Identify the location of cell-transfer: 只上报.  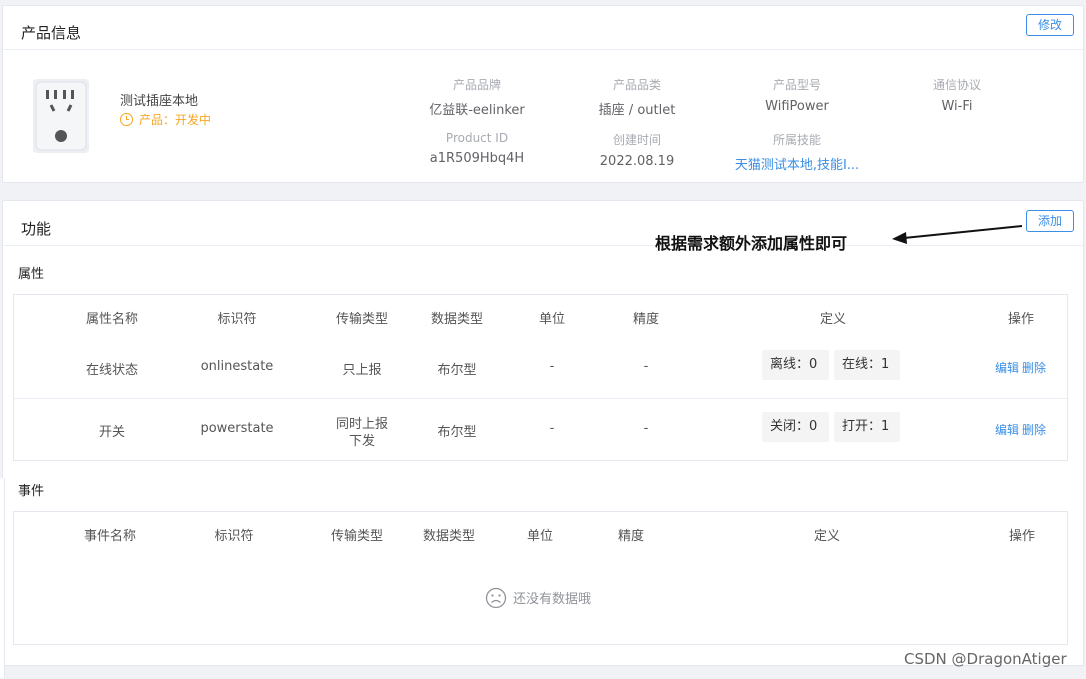
(362, 370).